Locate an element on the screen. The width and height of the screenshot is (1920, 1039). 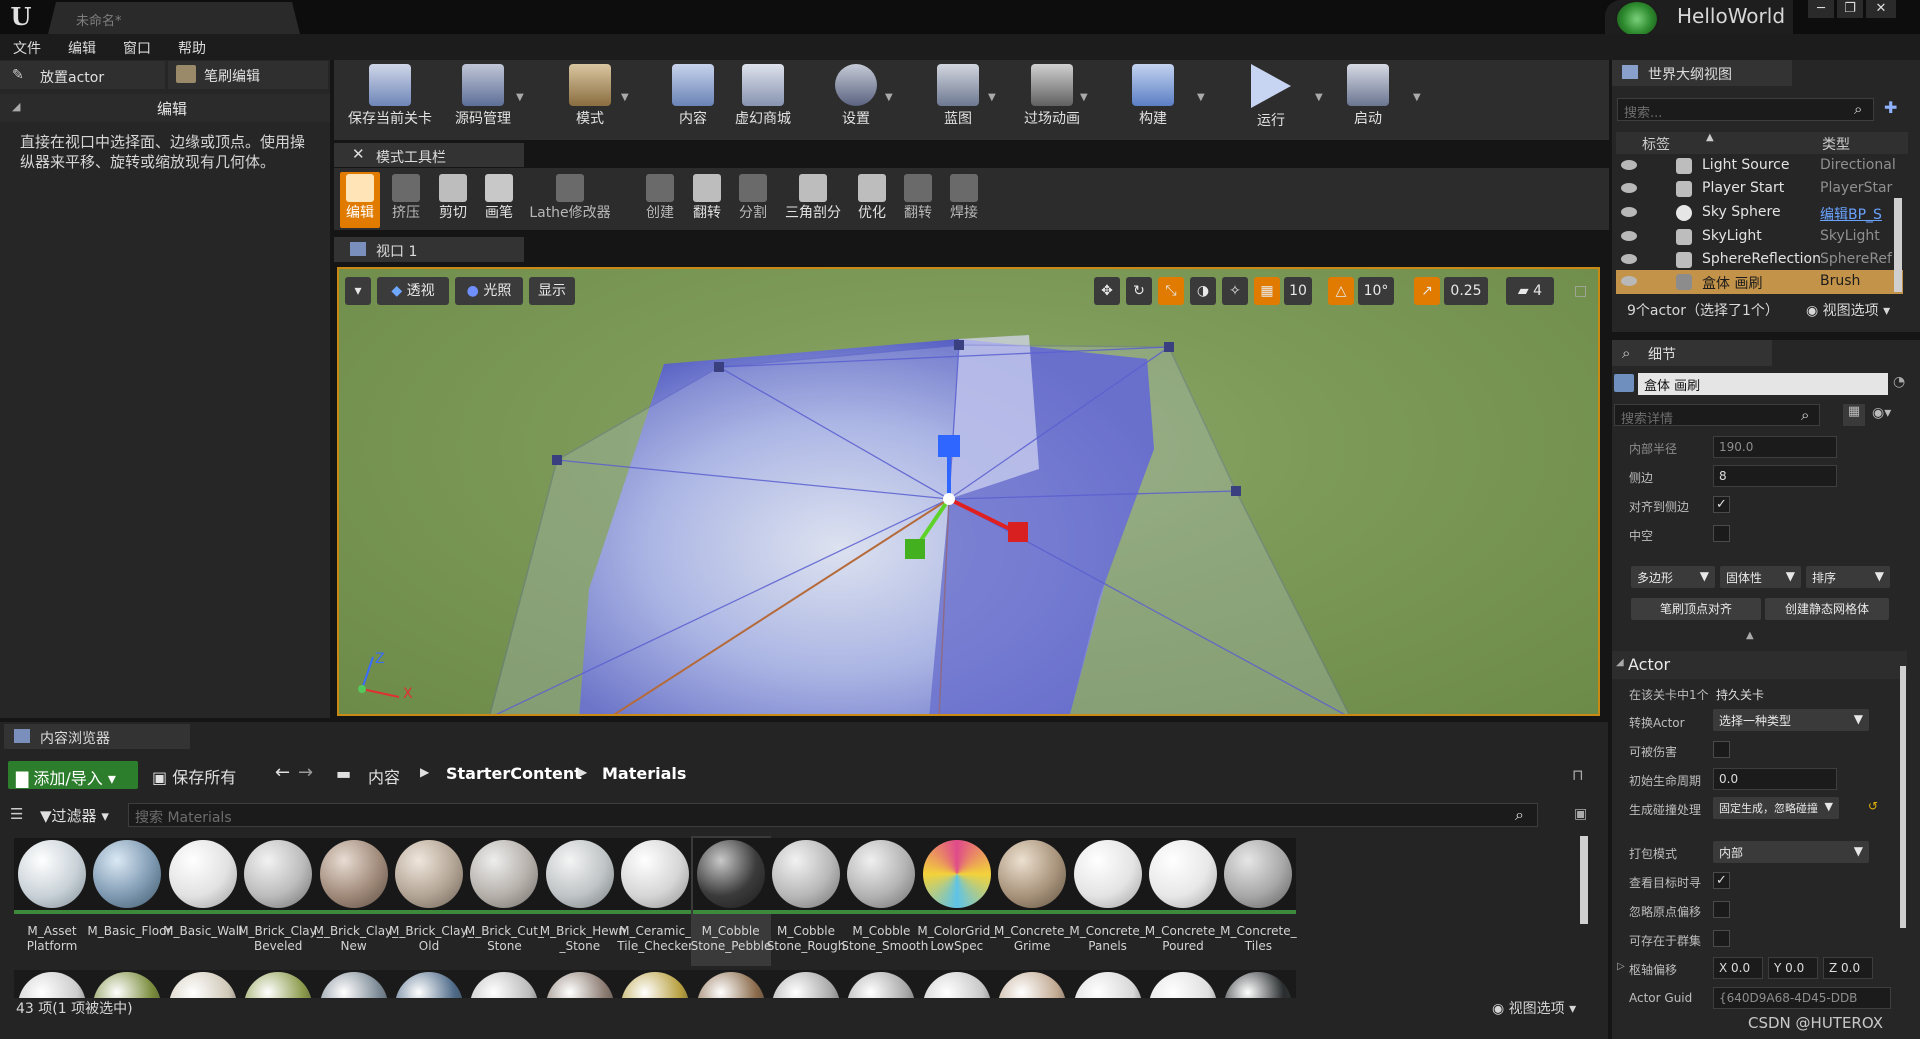
scale-tool-icon: ⤡ is located at coordinates (1171, 291).